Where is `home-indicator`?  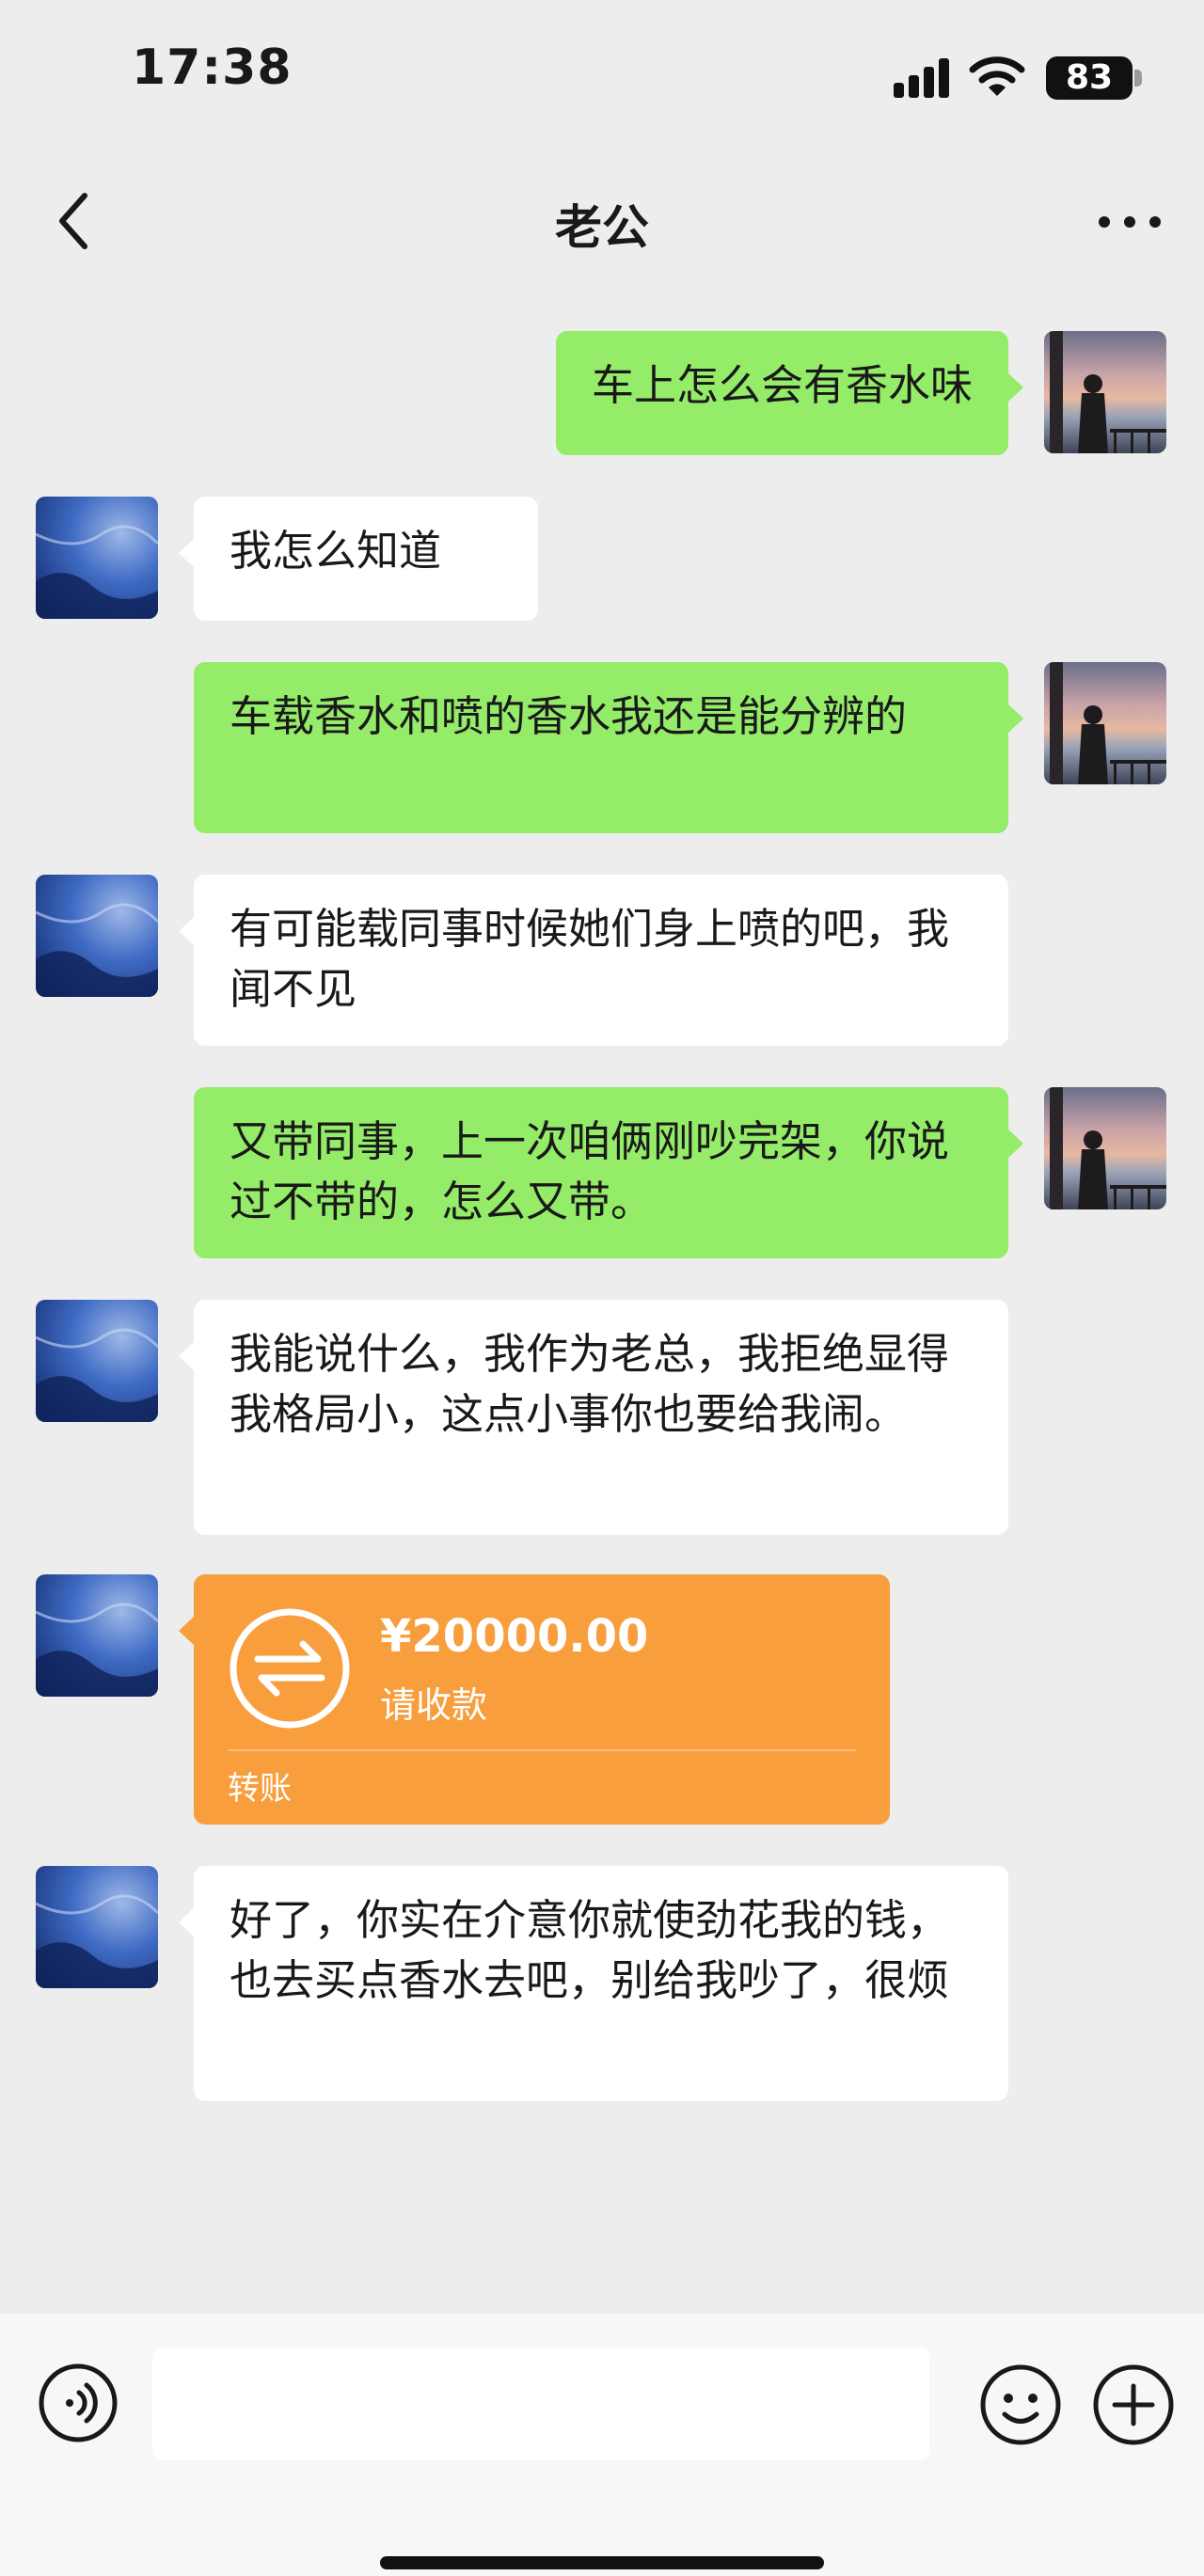 home-indicator is located at coordinates (602, 2562).